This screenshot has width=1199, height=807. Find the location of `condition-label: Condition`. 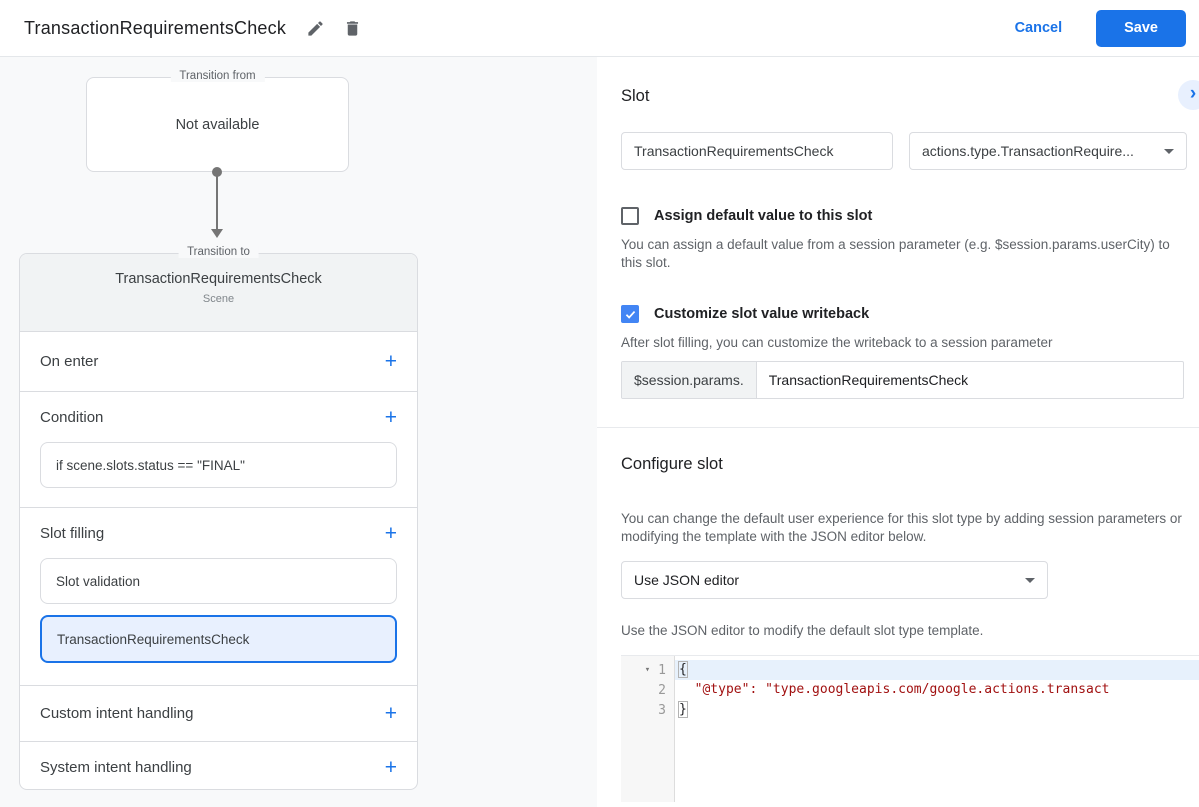

condition-label: Condition is located at coordinates (72, 417).